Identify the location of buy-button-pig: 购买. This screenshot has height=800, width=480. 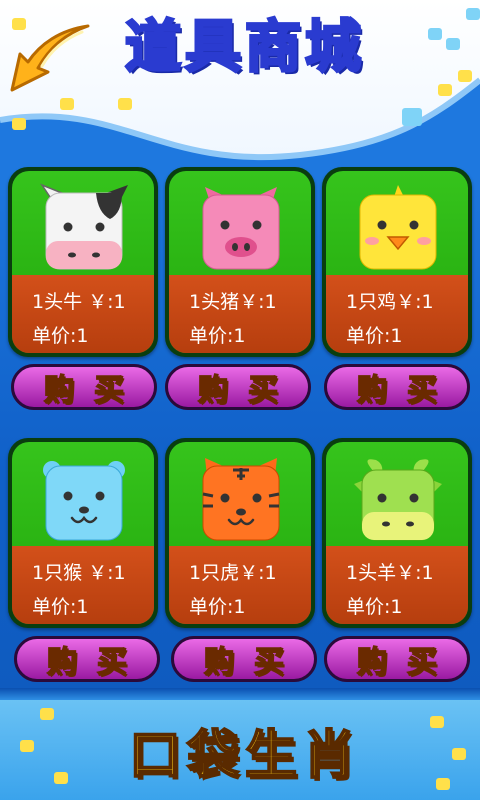
(238, 387).